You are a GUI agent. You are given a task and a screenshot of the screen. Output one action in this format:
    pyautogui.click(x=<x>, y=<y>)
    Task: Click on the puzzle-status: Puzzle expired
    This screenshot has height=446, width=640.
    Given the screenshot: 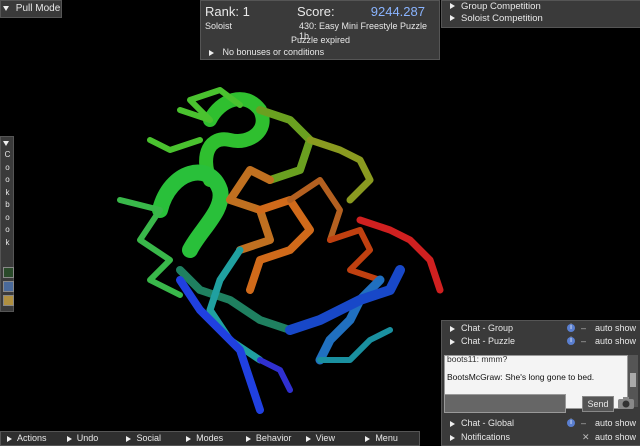 What is the action you would take?
    pyautogui.click(x=321, y=40)
    